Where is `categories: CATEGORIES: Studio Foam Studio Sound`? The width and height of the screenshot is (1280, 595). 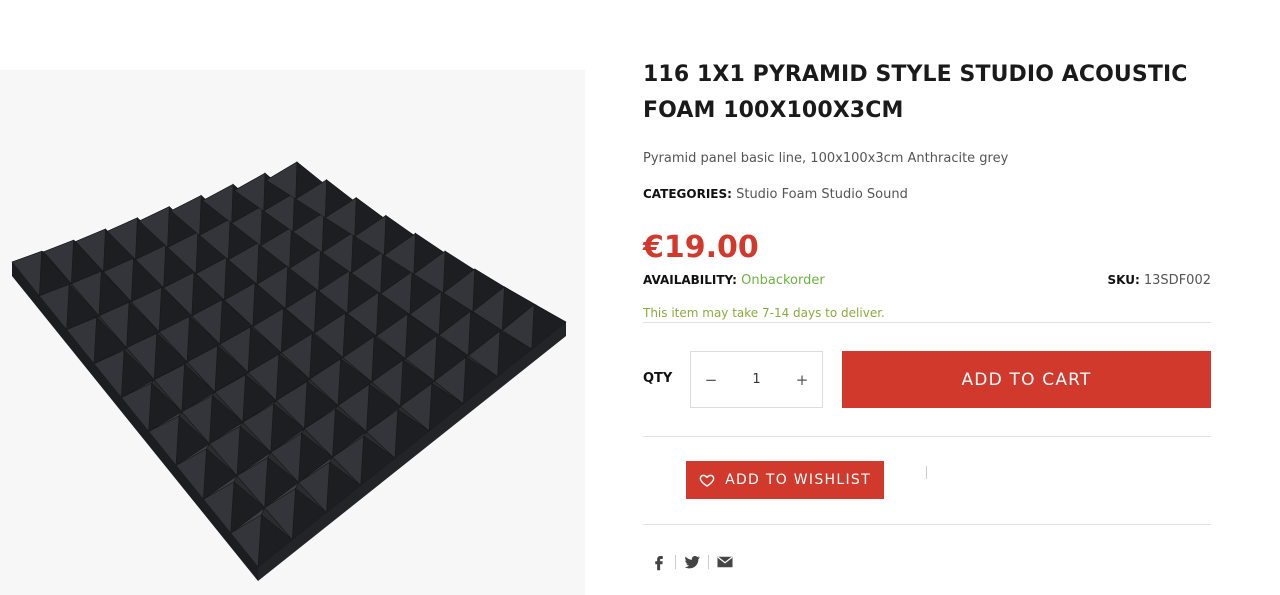
categories: CATEGORIES: Studio Foam Studio Sound is located at coordinates (775, 194).